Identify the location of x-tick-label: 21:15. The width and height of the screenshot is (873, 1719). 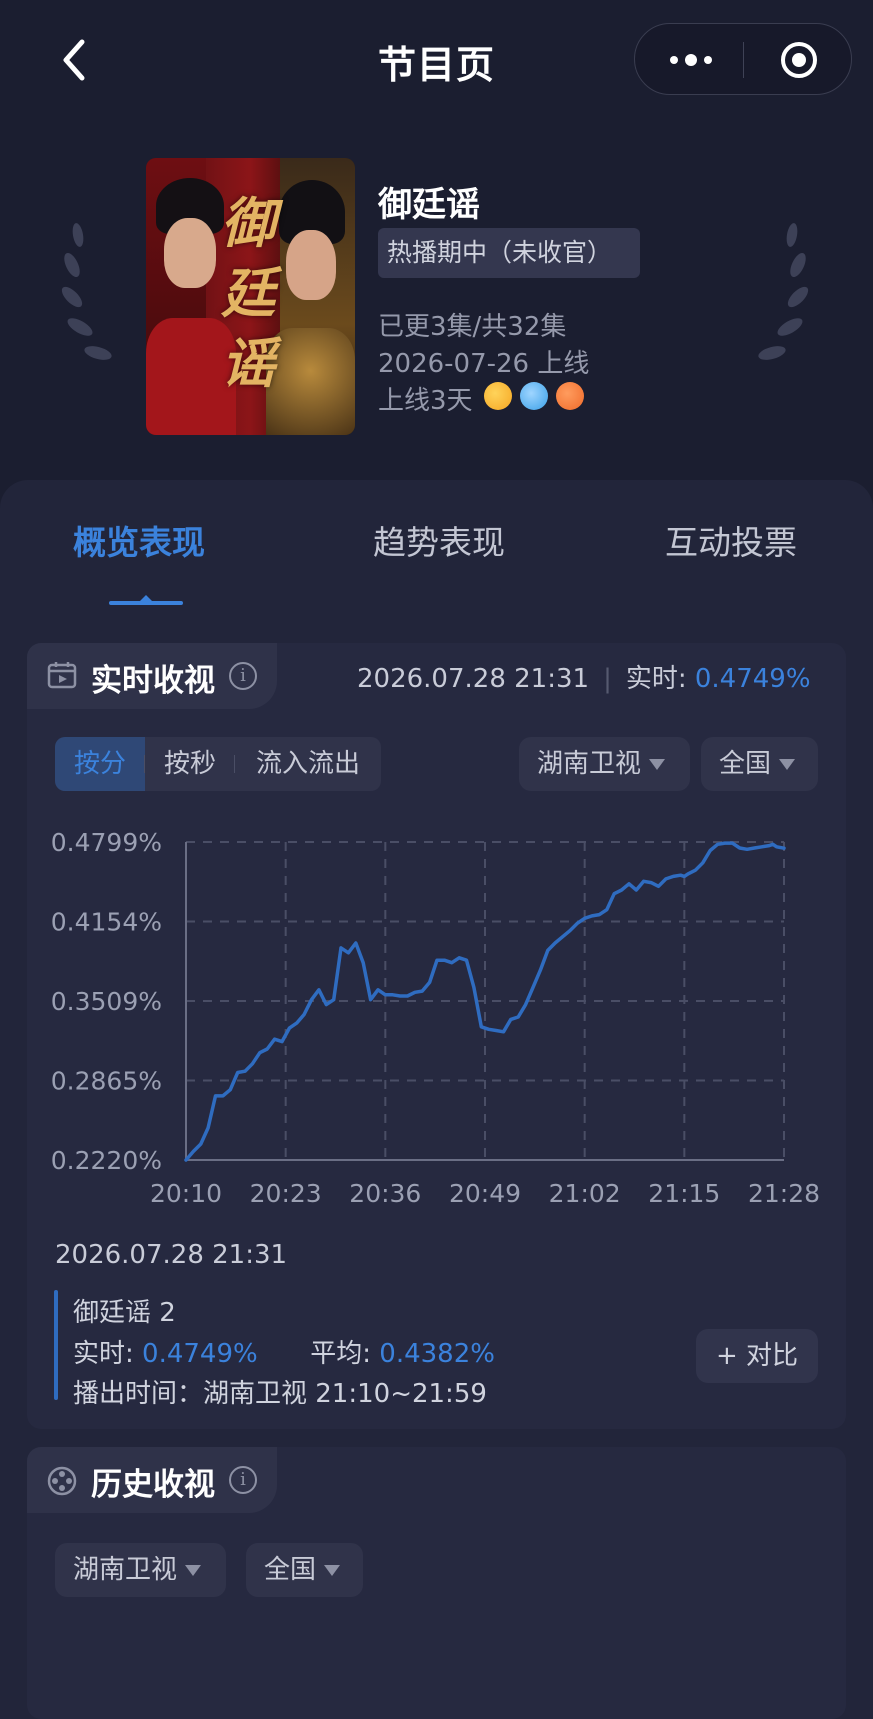
(684, 1193).